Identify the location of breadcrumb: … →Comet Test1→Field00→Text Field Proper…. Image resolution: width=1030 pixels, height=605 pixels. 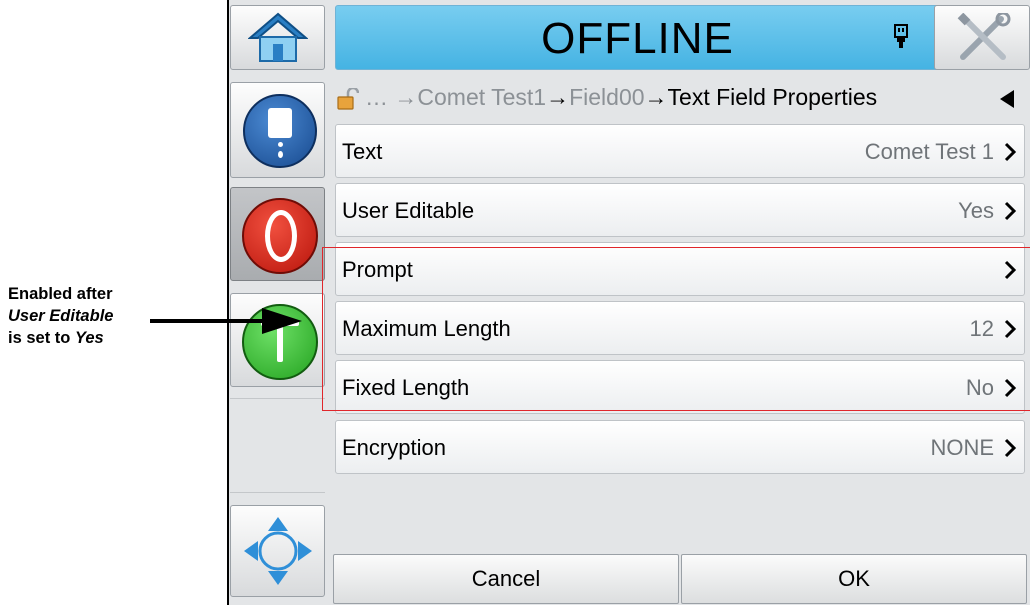
(680, 99).